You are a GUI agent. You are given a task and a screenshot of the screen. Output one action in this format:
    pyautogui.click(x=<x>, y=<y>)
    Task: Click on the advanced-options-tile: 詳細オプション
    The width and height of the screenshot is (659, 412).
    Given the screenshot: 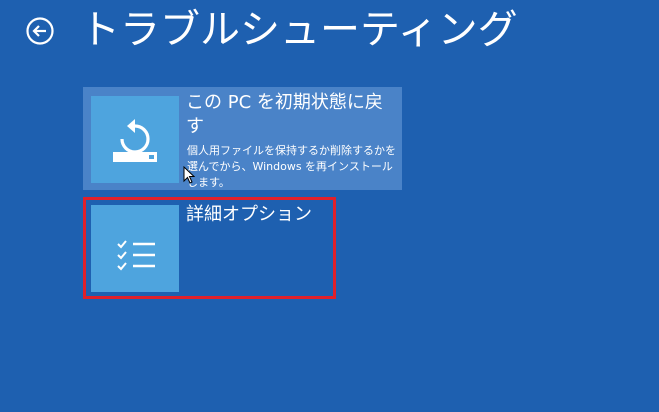 What is the action you would take?
    pyautogui.click(x=210, y=248)
    